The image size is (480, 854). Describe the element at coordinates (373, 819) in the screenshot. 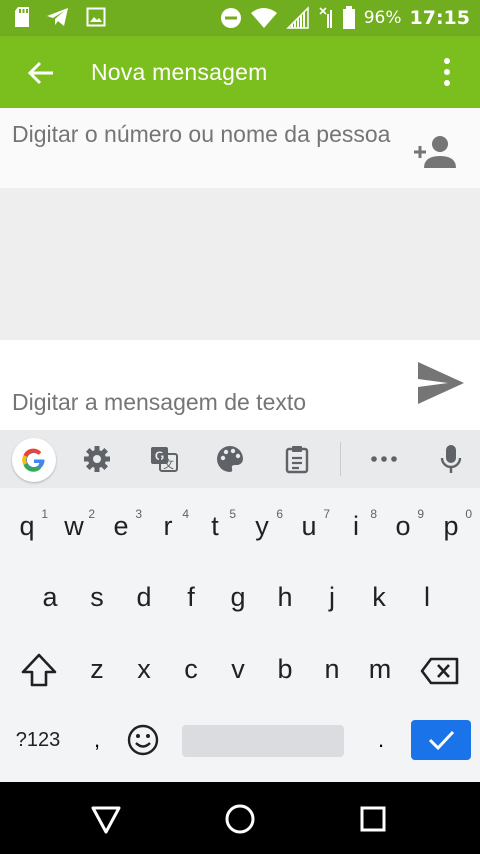

I see `recents-square-icon` at that location.